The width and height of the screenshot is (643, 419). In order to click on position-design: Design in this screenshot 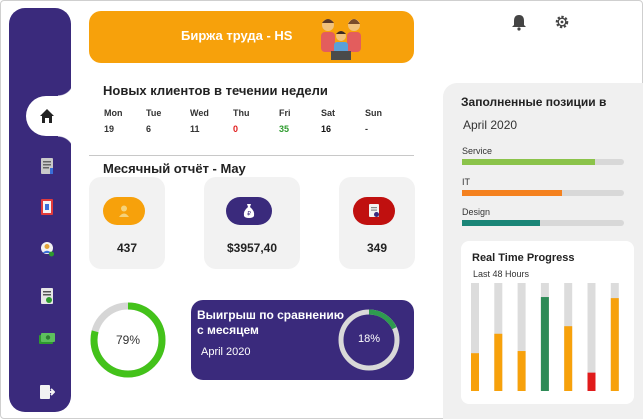, I will do `click(543, 216)`.